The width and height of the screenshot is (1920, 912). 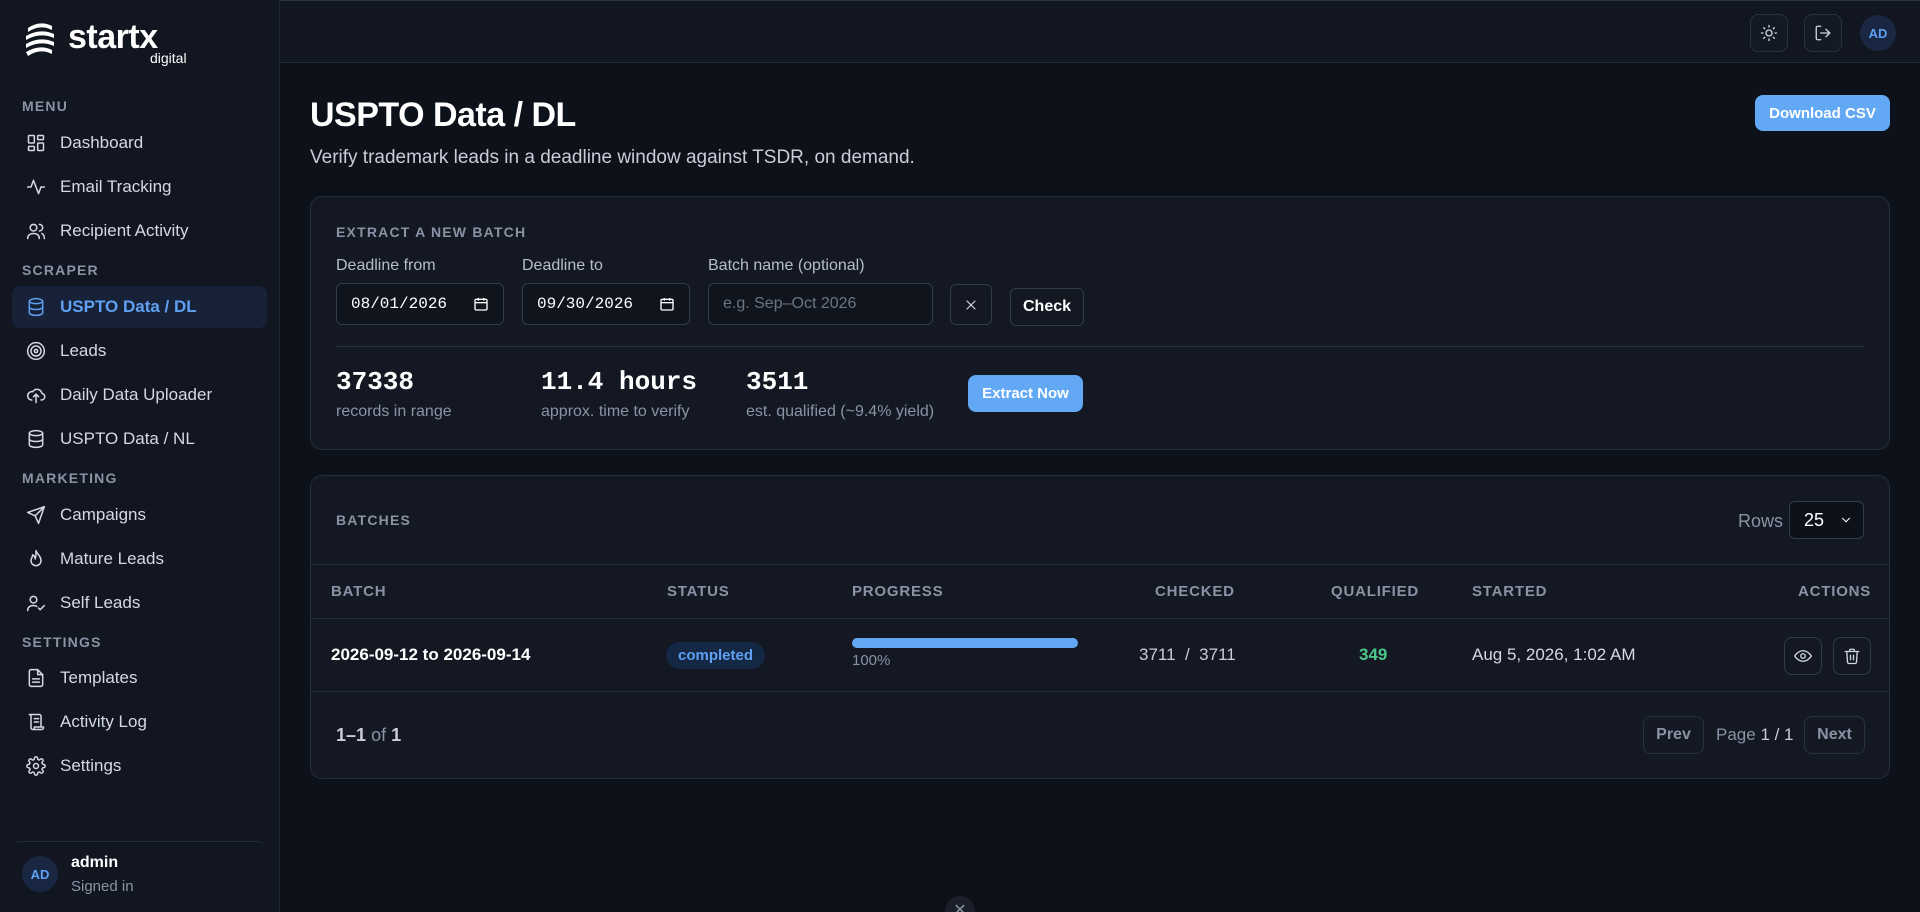 What do you see at coordinates (971, 304) in the screenshot?
I see `clear-button` at bounding box center [971, 304].